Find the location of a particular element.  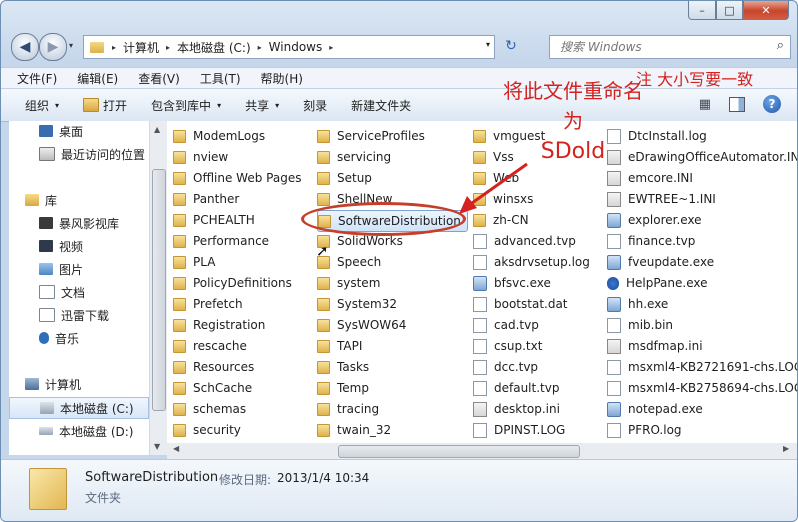

file-item: bfsvc.exe is located at coordinates (512, 283).